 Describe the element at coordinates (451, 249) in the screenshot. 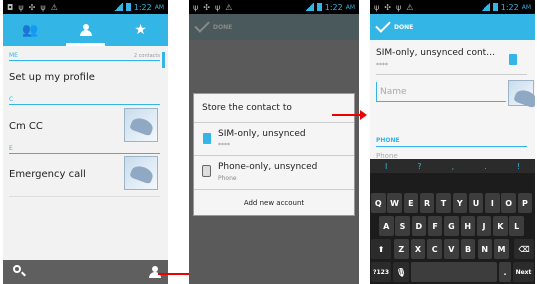

I see `key-v: V` at that location.